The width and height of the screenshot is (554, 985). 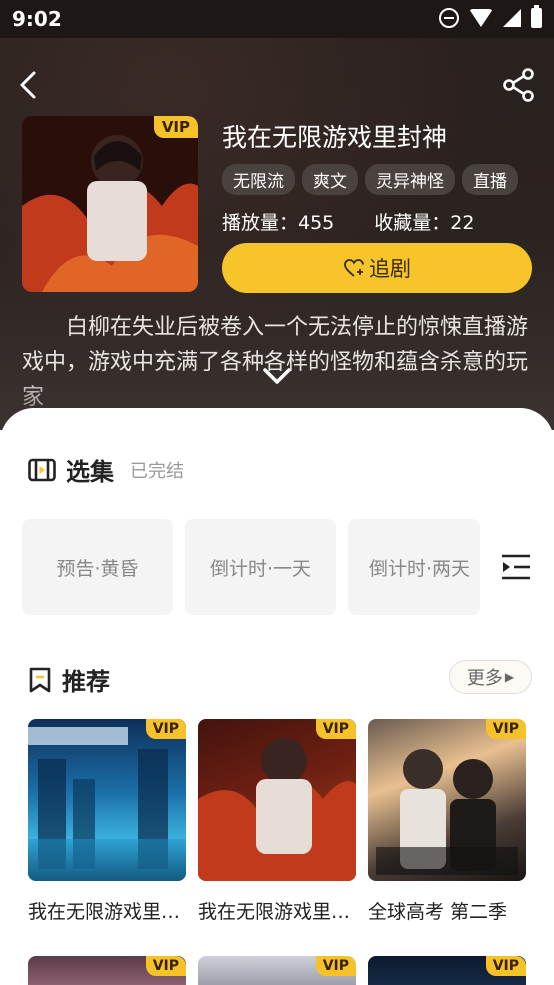 What do you see at coordinates (277, 19) in the screenshot?
I see `status-bar: 9:02` at bounding box center [277, 19].